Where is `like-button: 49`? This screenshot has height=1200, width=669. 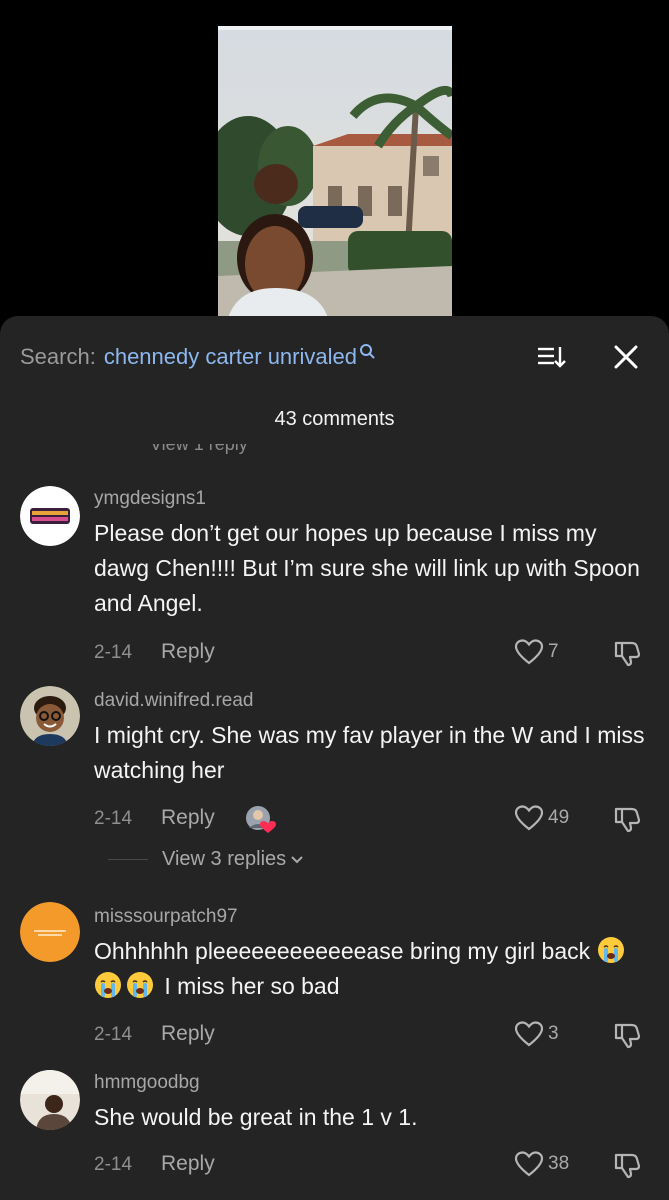
like-button: 49 is located at coordinates (541, 818).